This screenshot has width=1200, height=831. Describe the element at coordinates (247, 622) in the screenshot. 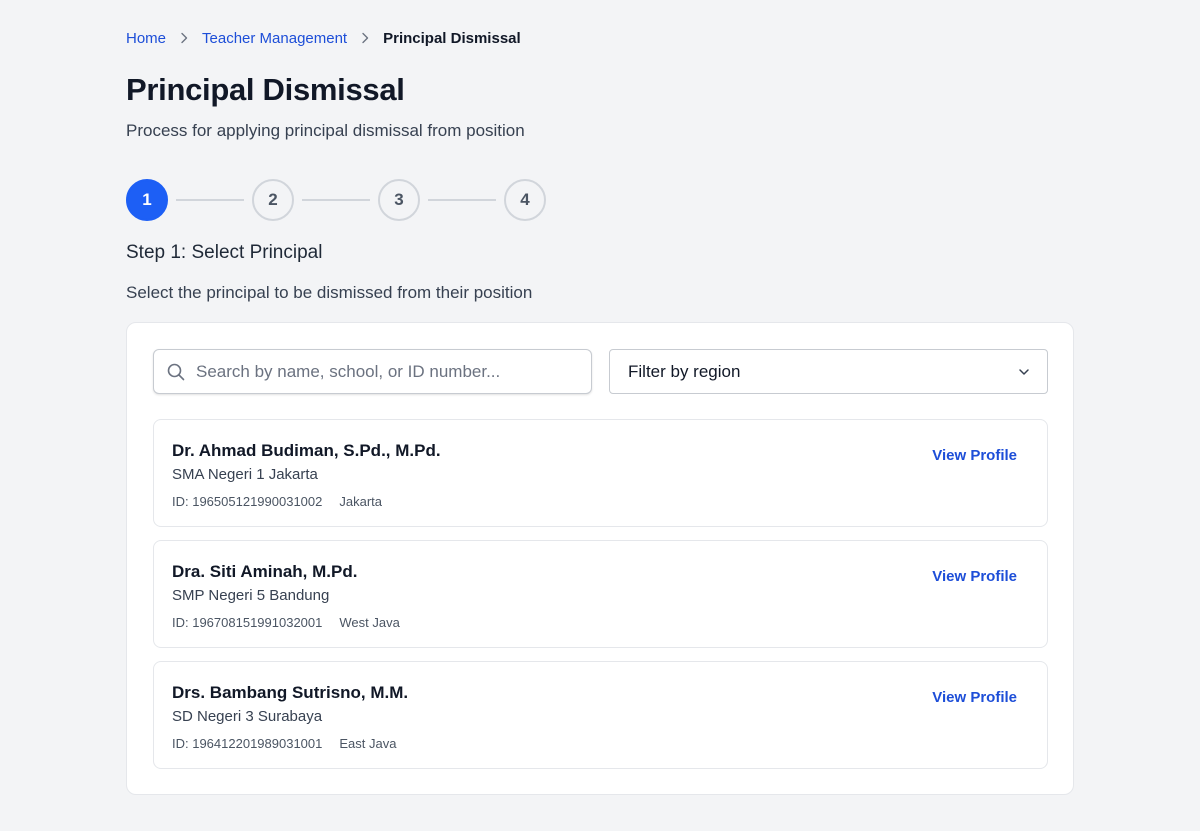

I see `principal-id: ID: 196708151991032001` at that location.